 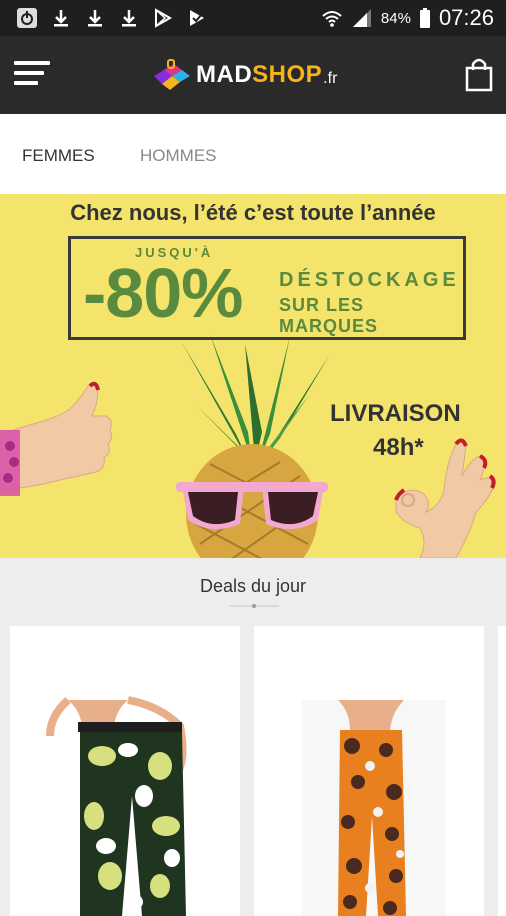 I want to click on madshop-logo: MADSHOP .fr, so click(x=243, y=75).